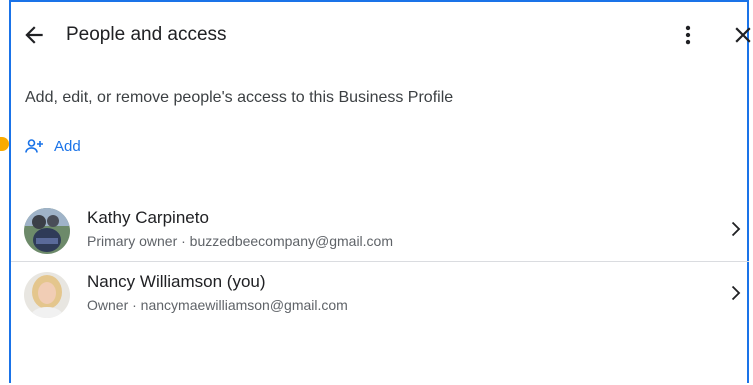 The height and width of the screenshot is (385, 753). I want to click on add-button-label: Add, so click(67, 146).